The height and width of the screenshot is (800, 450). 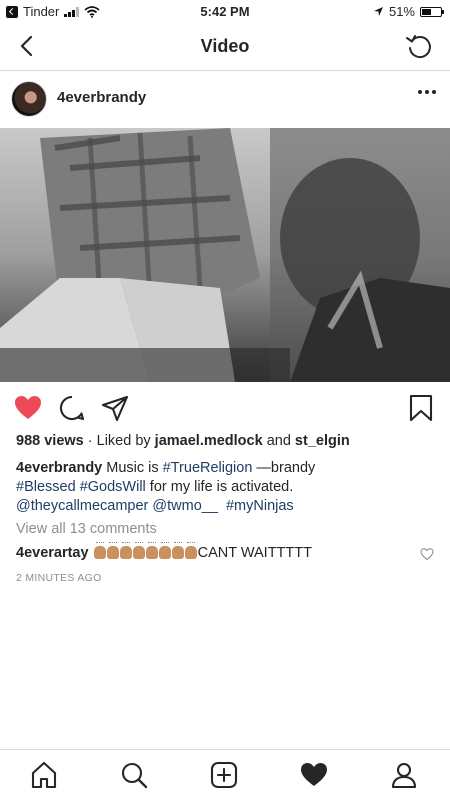 I want to click on comment-row: 4everartay CANT WAITTTTT, so click(x=164, y=551).